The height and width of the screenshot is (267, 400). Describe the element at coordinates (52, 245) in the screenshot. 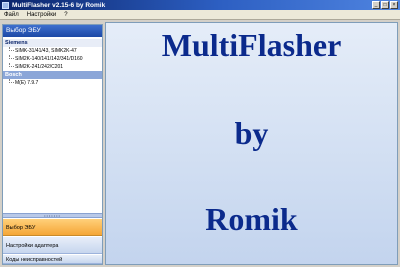

I see `nav-button-adapter-settings: Настройки адаптера` at that location.